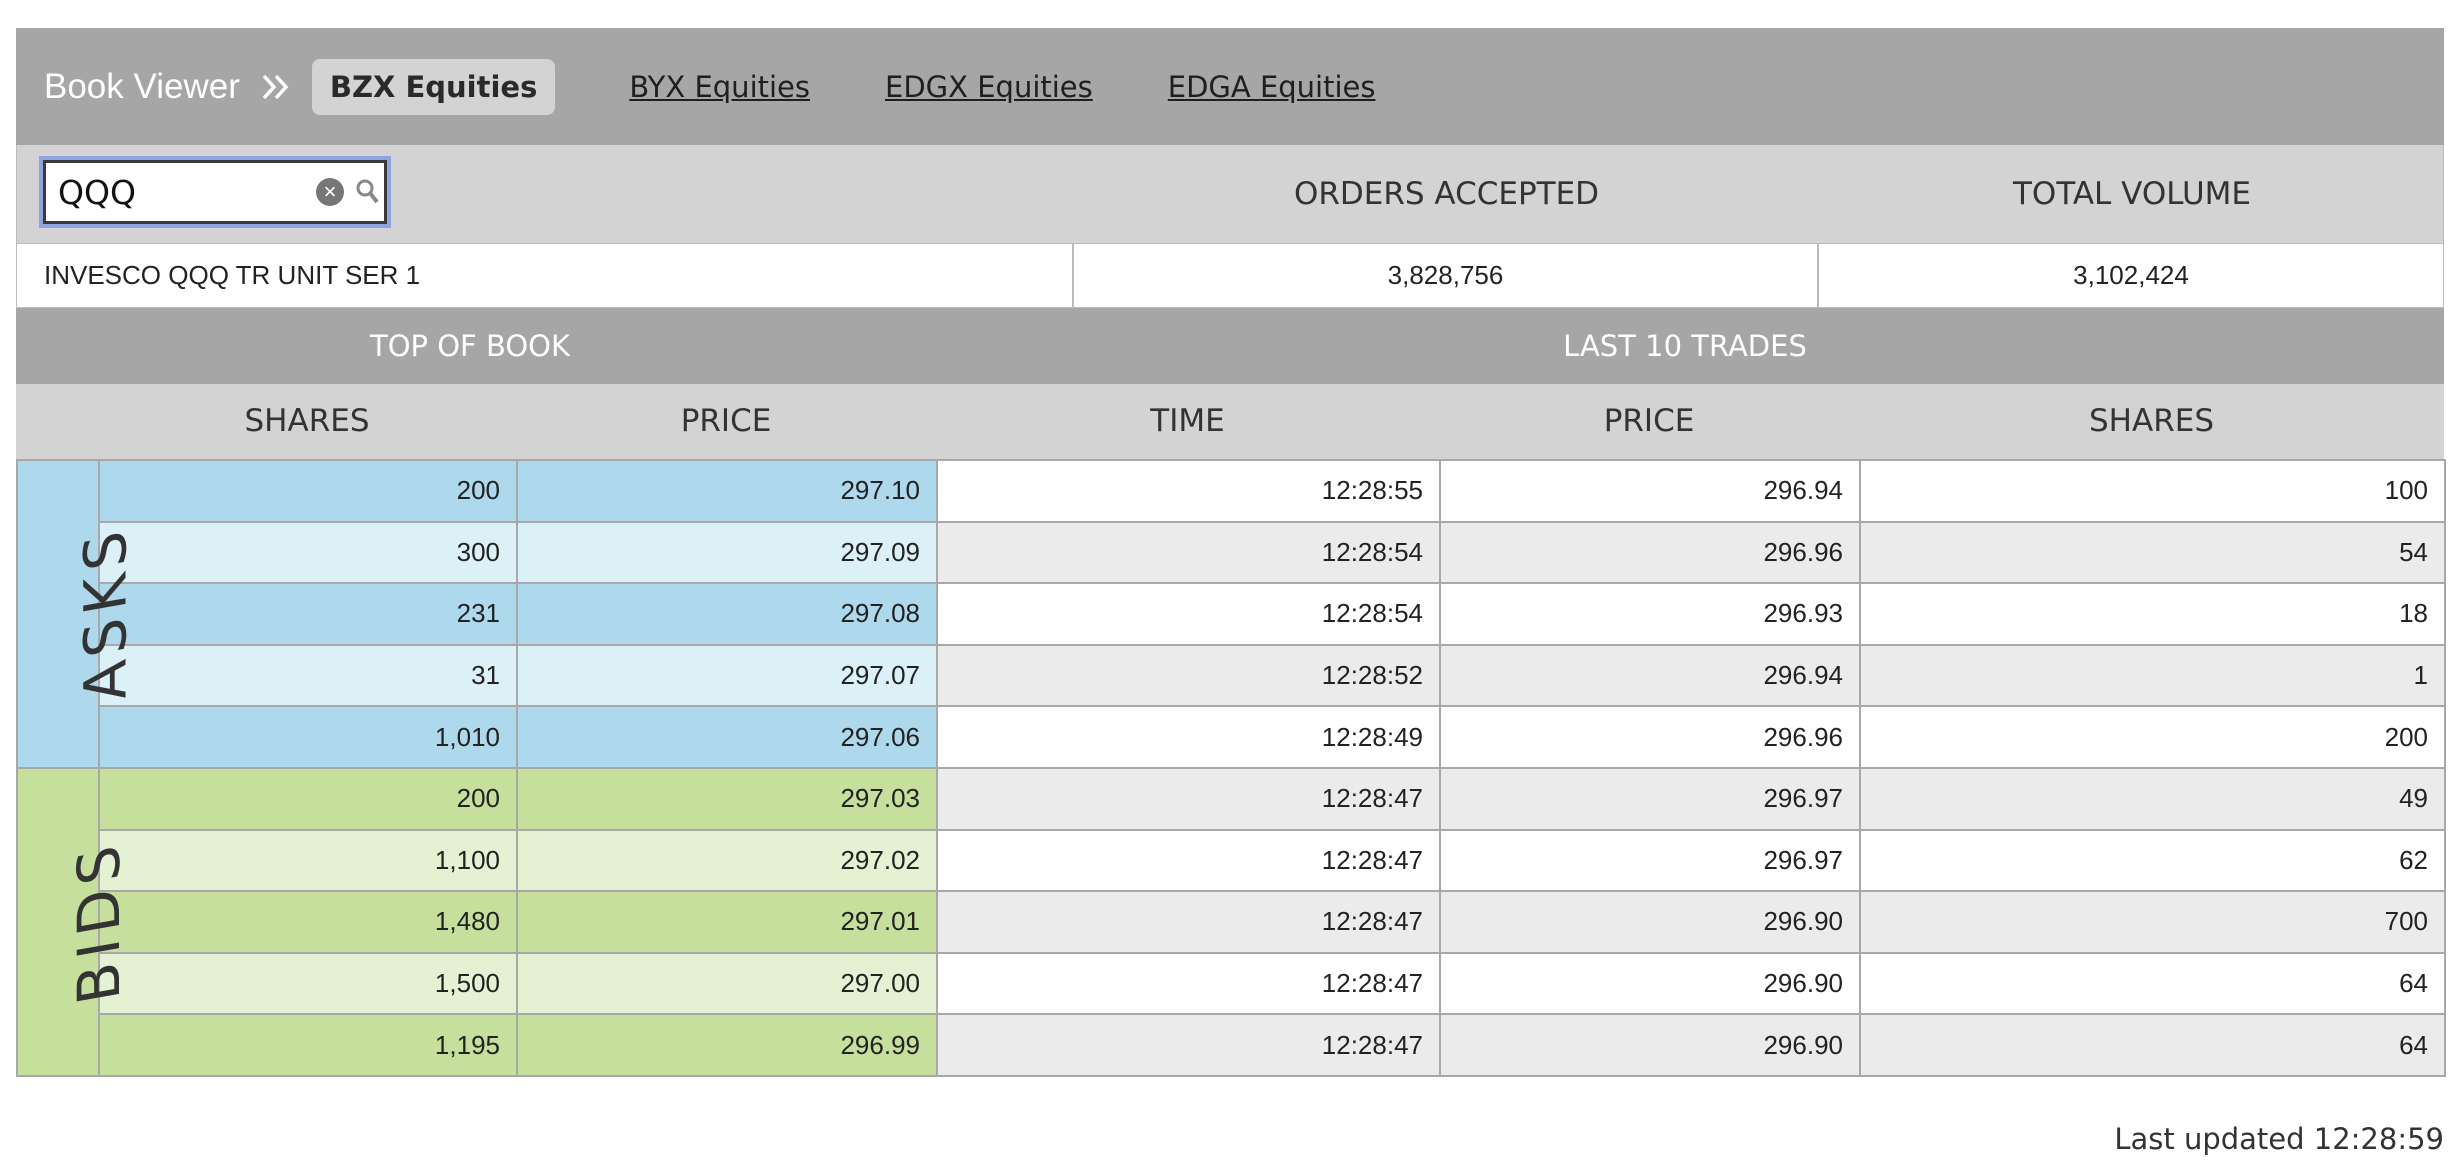 This screenshot has height=1172, width=2462. Describe the element at coordinates (2279, 1139) in the screenshot. I see `last-updated: Last updated 12:28:59` at that location.